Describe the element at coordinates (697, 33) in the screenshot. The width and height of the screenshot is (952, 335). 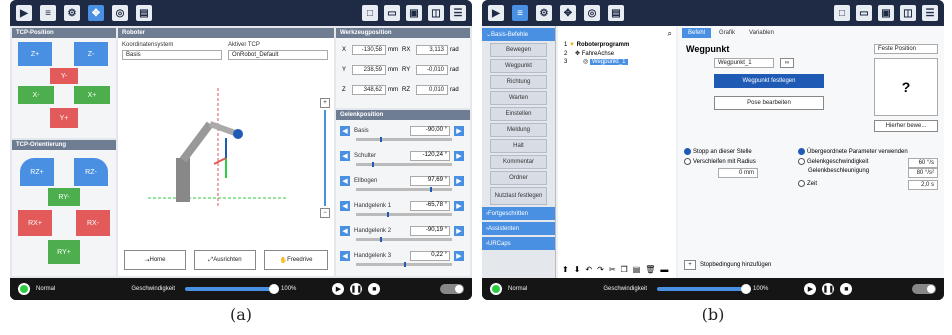
I see `tab-command: Befehl` at that location.